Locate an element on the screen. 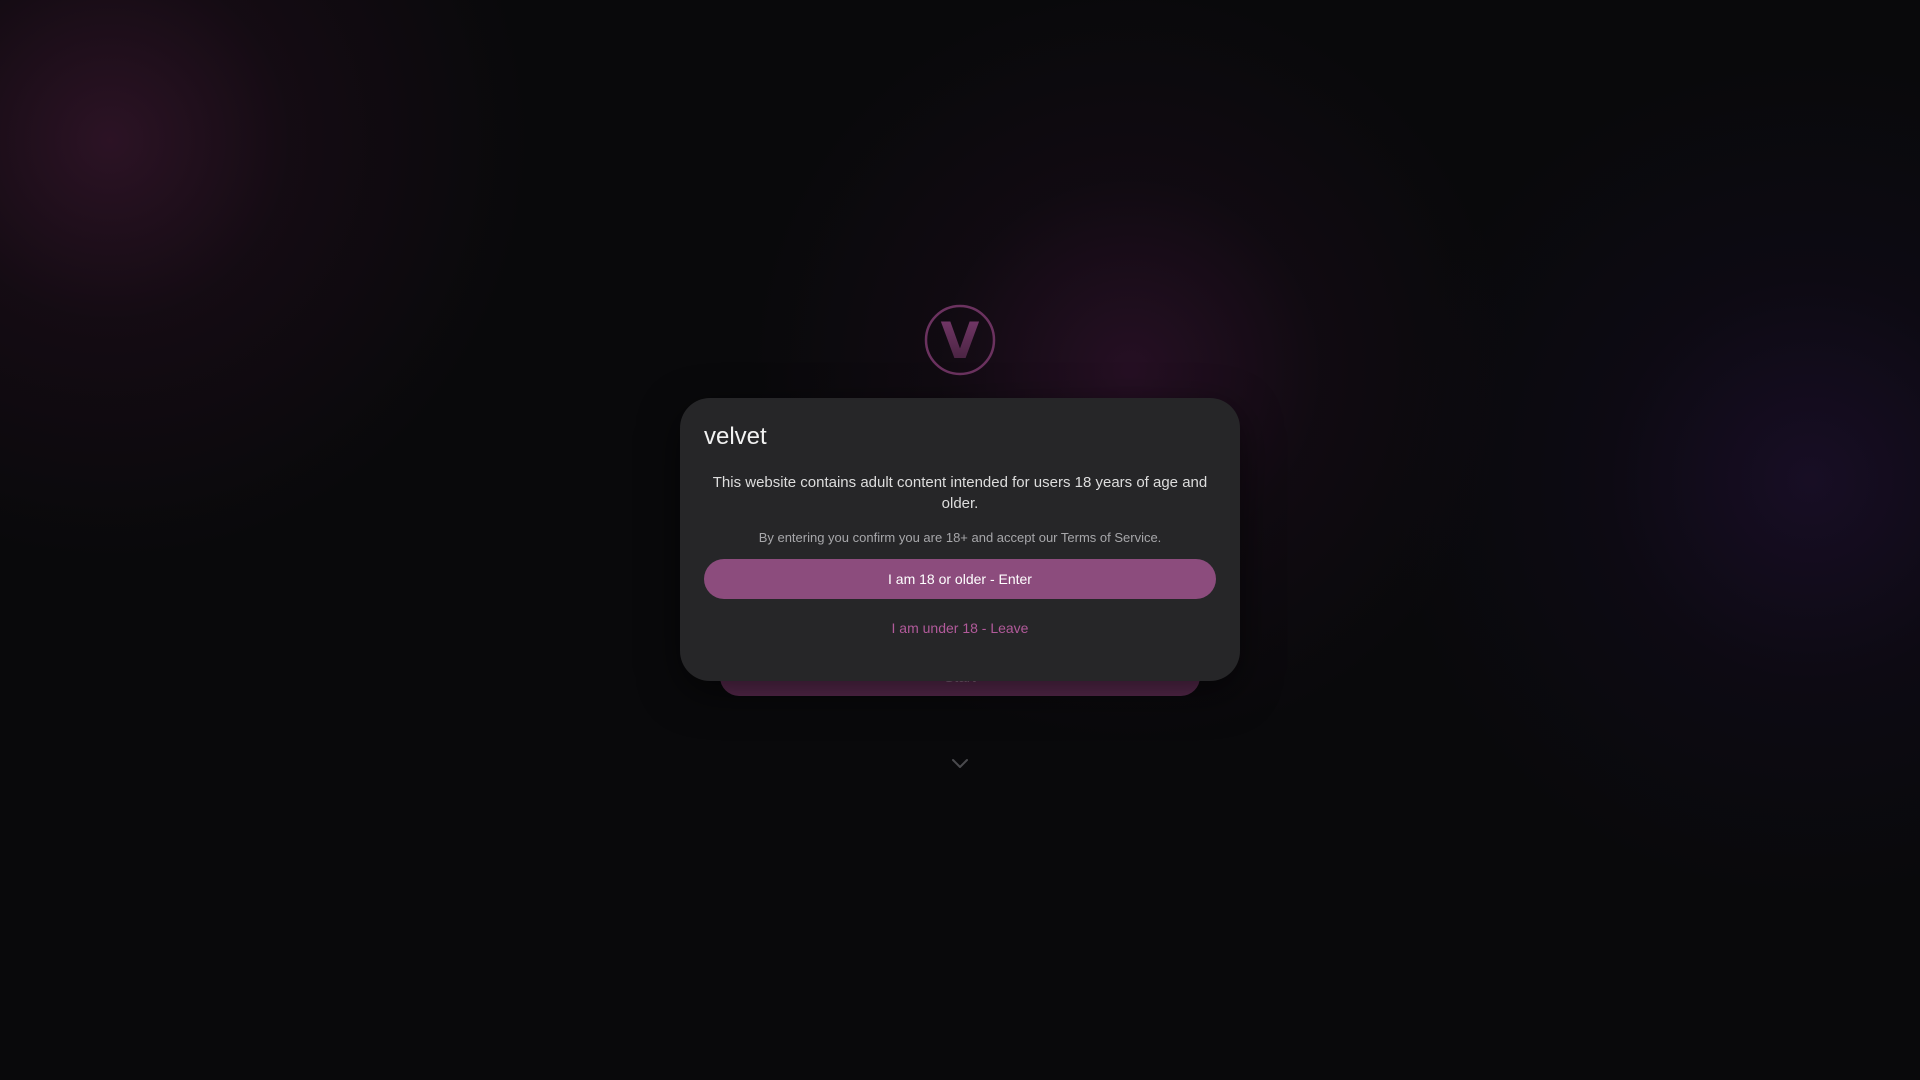 Image resolution: width=1920 pixels, height=1080 pixels. velvet-logo: V is located at coordinates (960, 340).